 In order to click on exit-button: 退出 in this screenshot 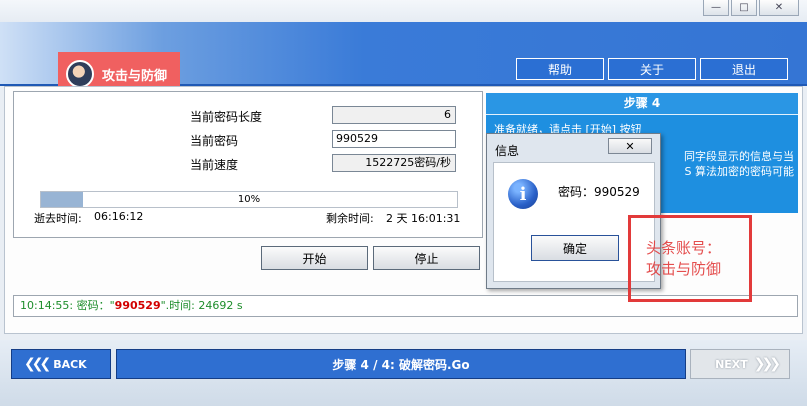, I will do `click(744, 69)`.